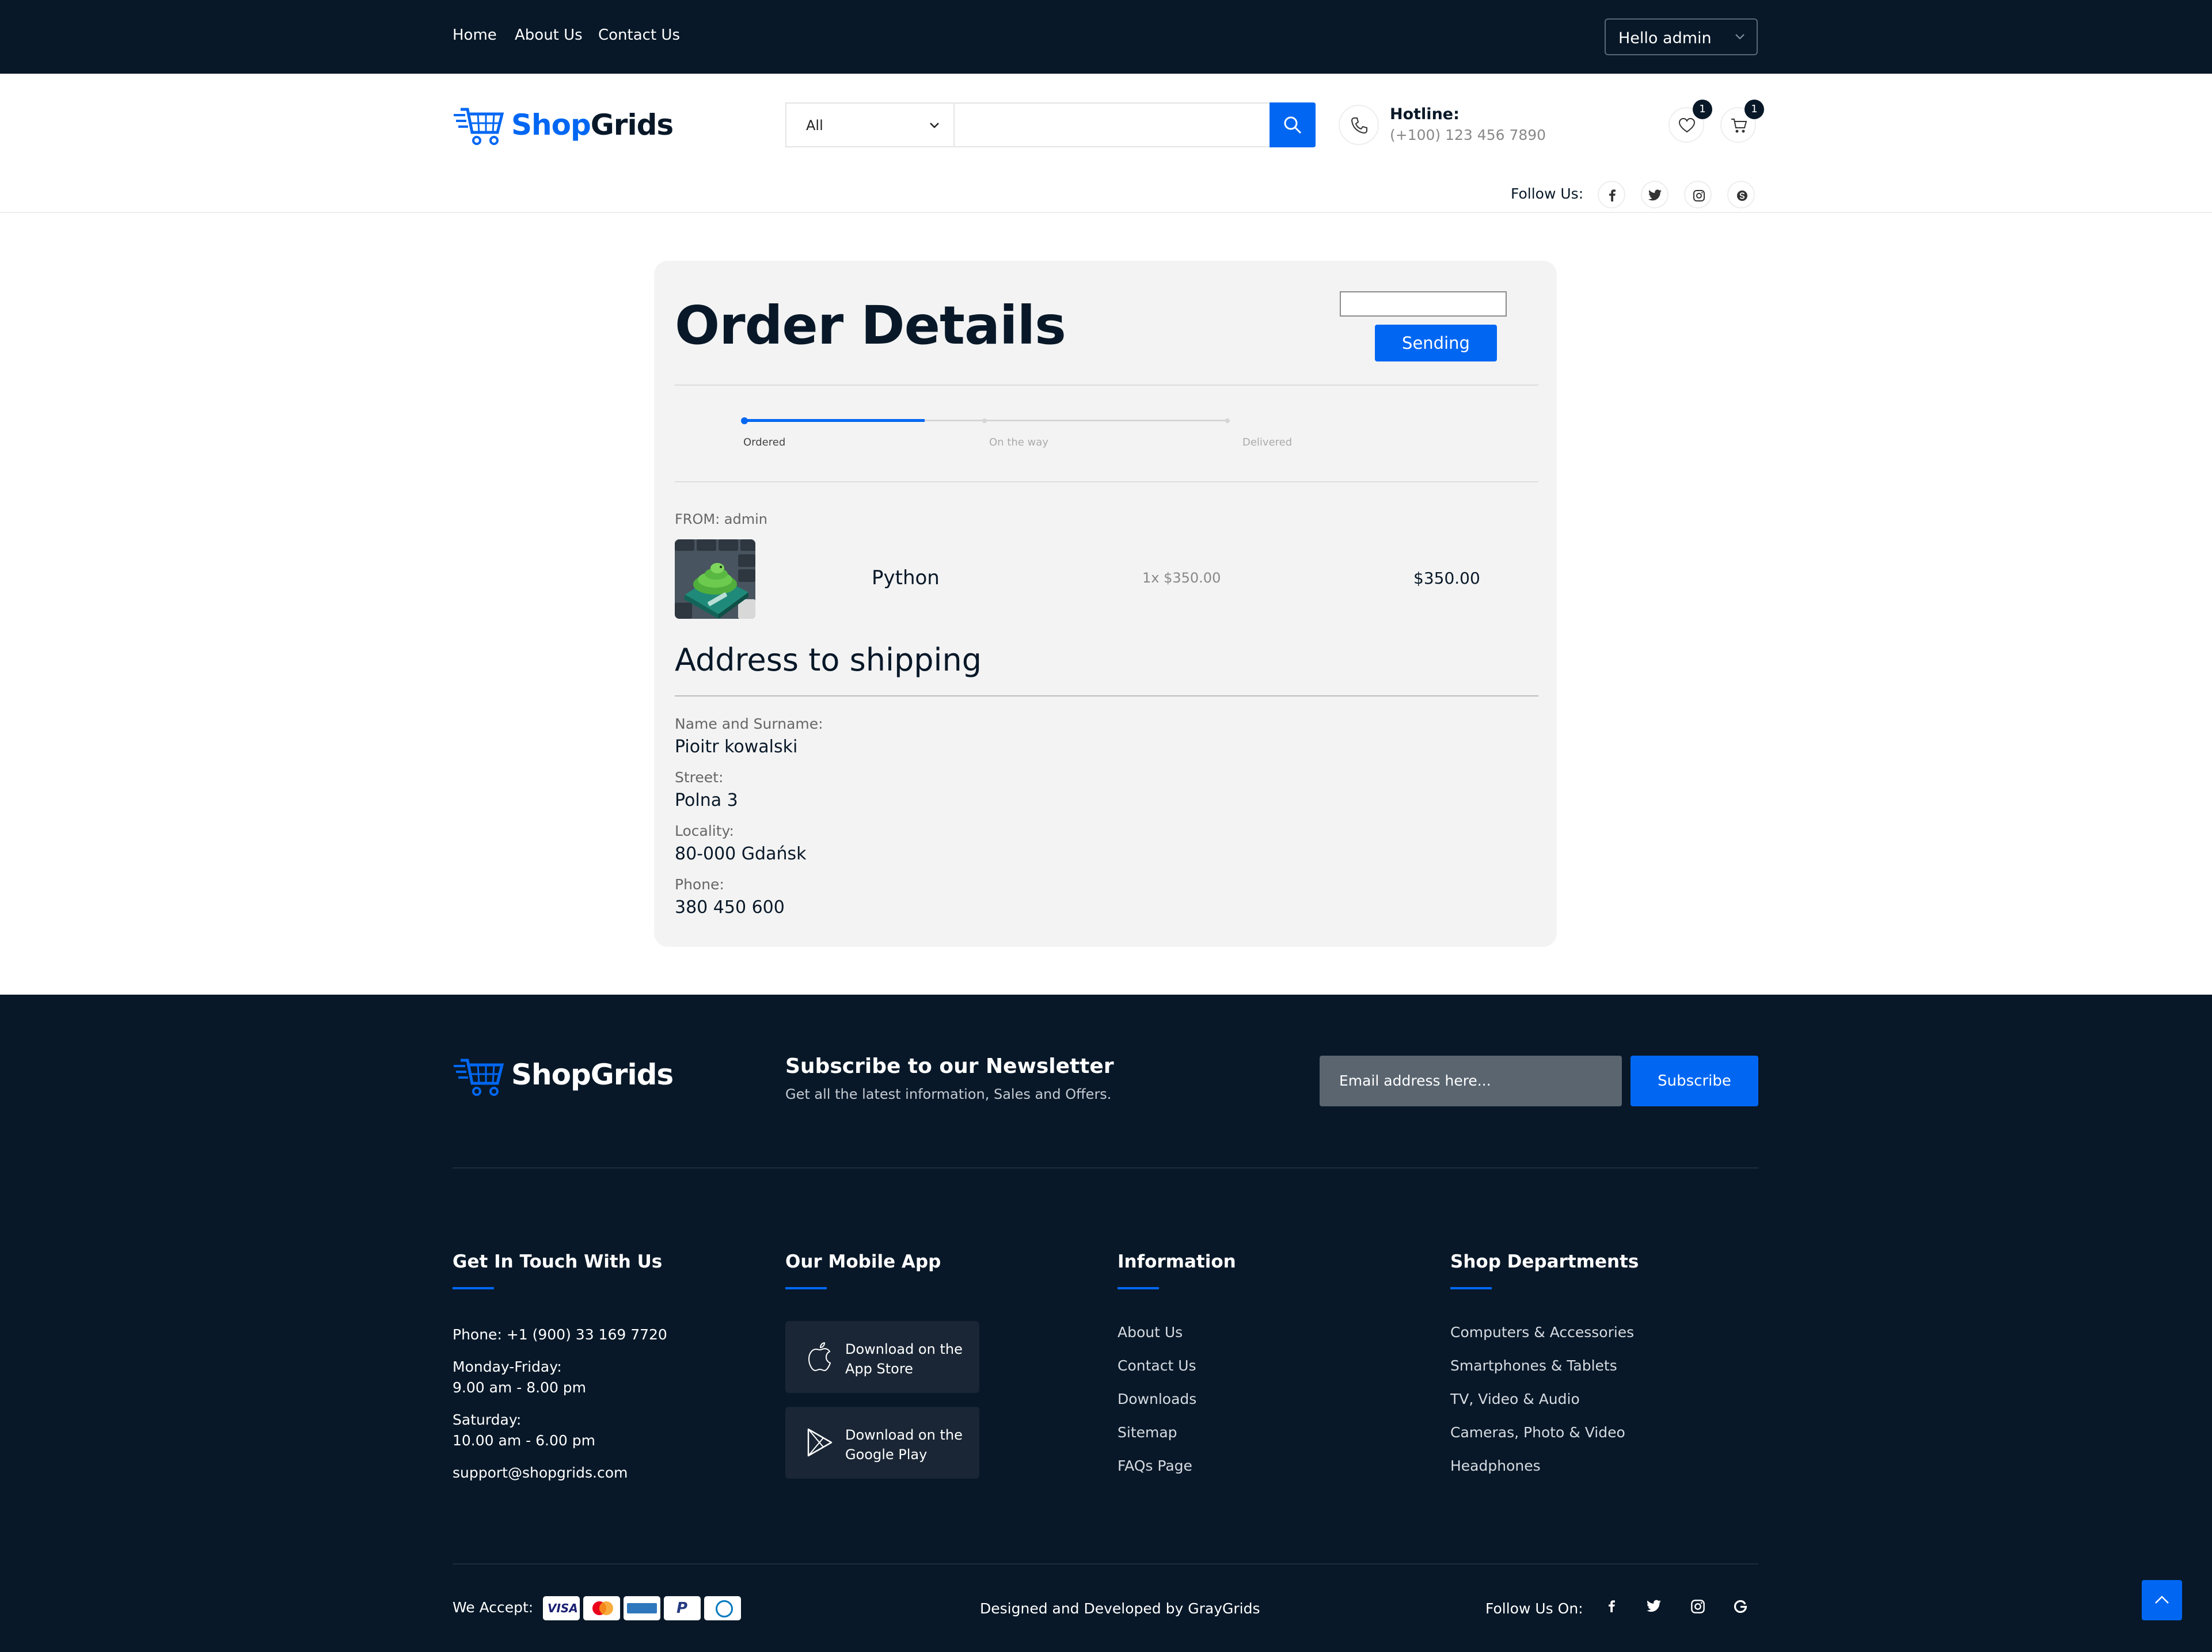 This screenshot has height=1652, width=2212. I want to click on info-link-about-us: About Us, so click(1151, 1332).